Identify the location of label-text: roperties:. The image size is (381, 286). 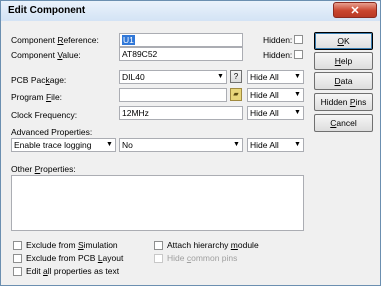
(58, 169).